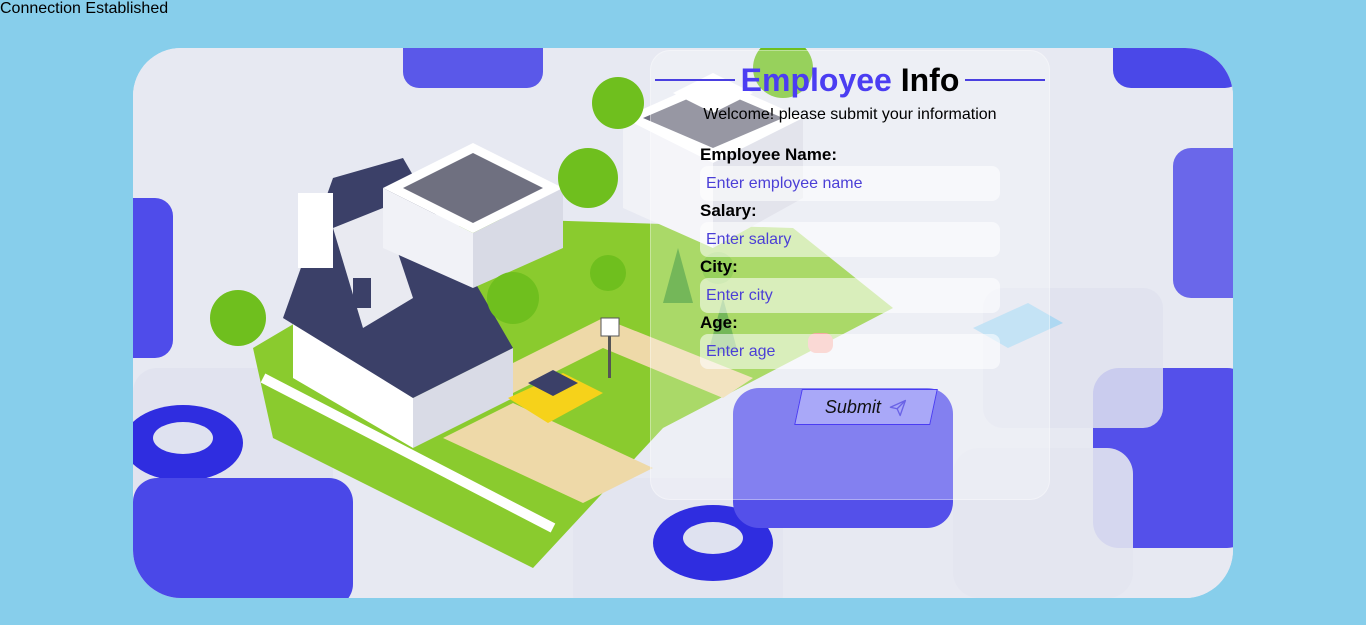 The width and height of the screenshot is (1366, 625). I want to click on city-input, so click(850, 295).